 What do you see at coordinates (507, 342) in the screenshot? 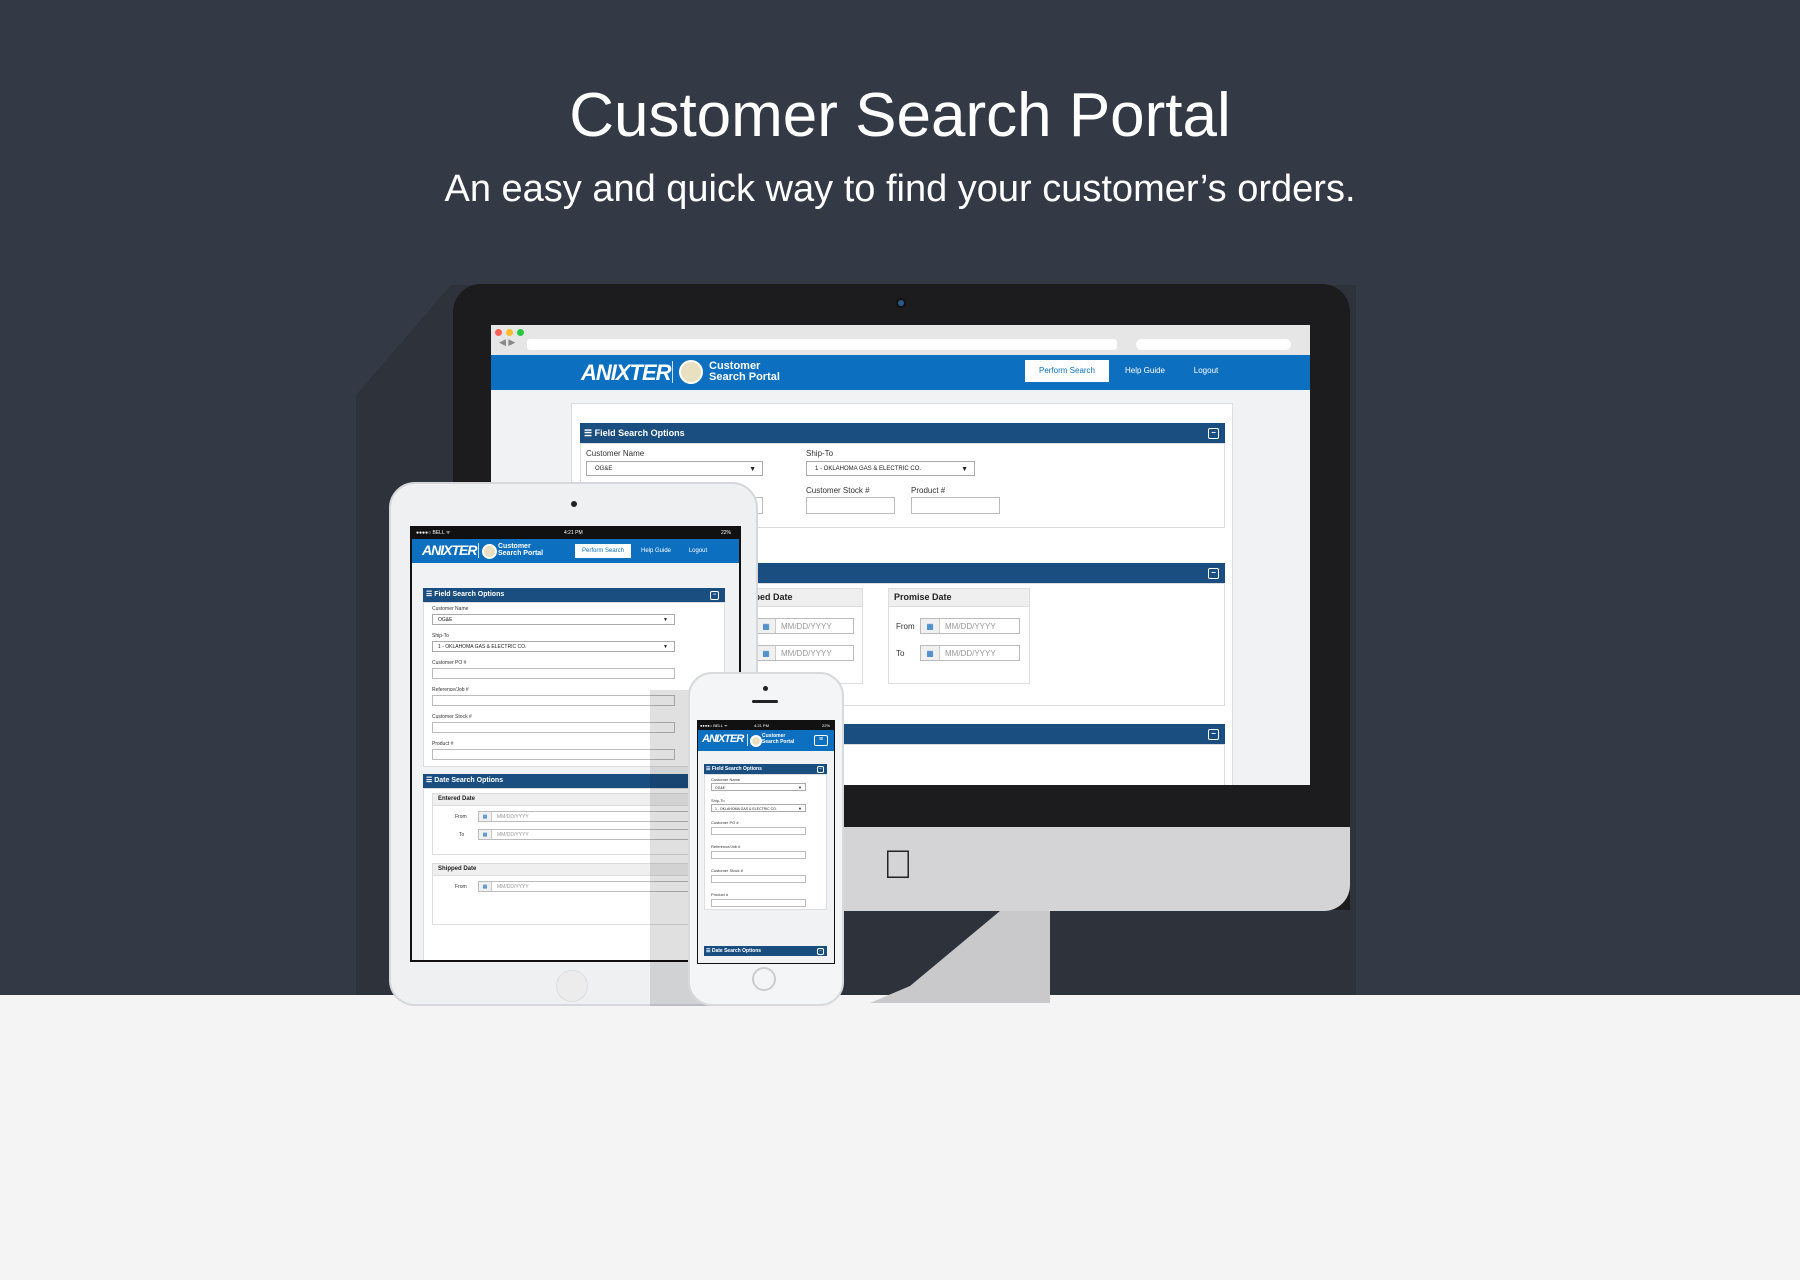
I see `back-forward-icon: ◀ ▶` at bounding box center [507, 342].